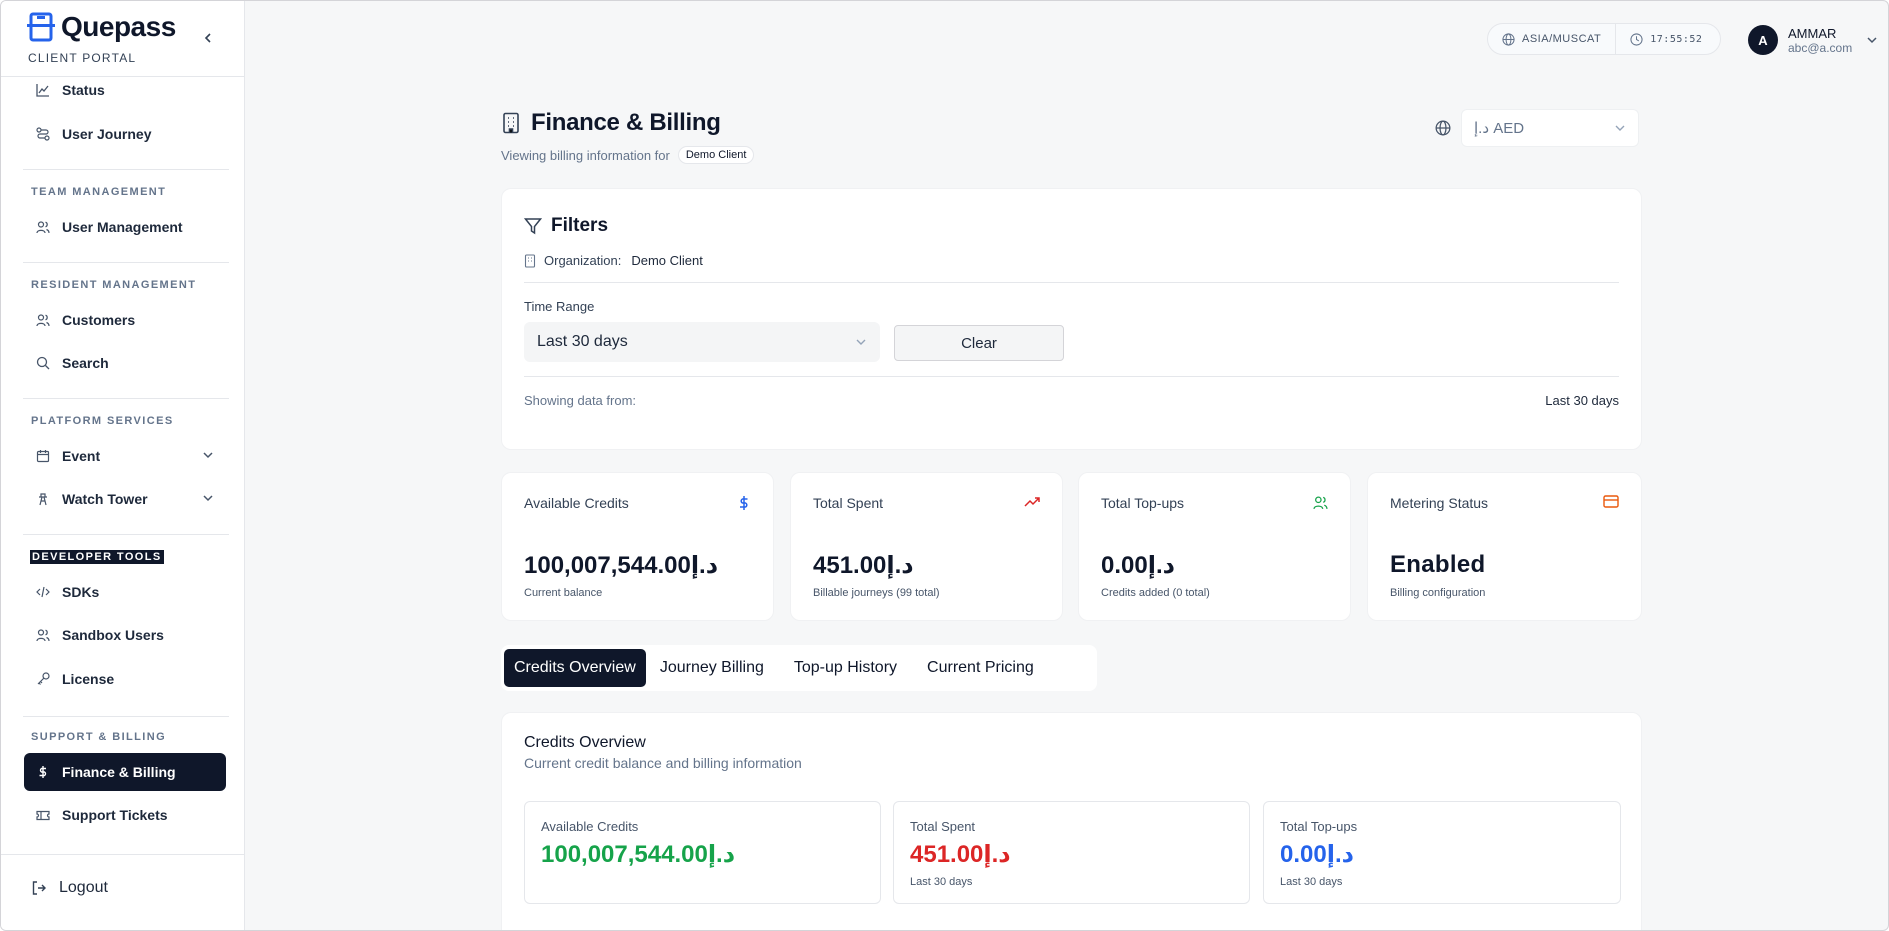  Describe the element at coordinates (863, 565) in the screenshot. I see `stat-value: 451.00د.إ` at that location.